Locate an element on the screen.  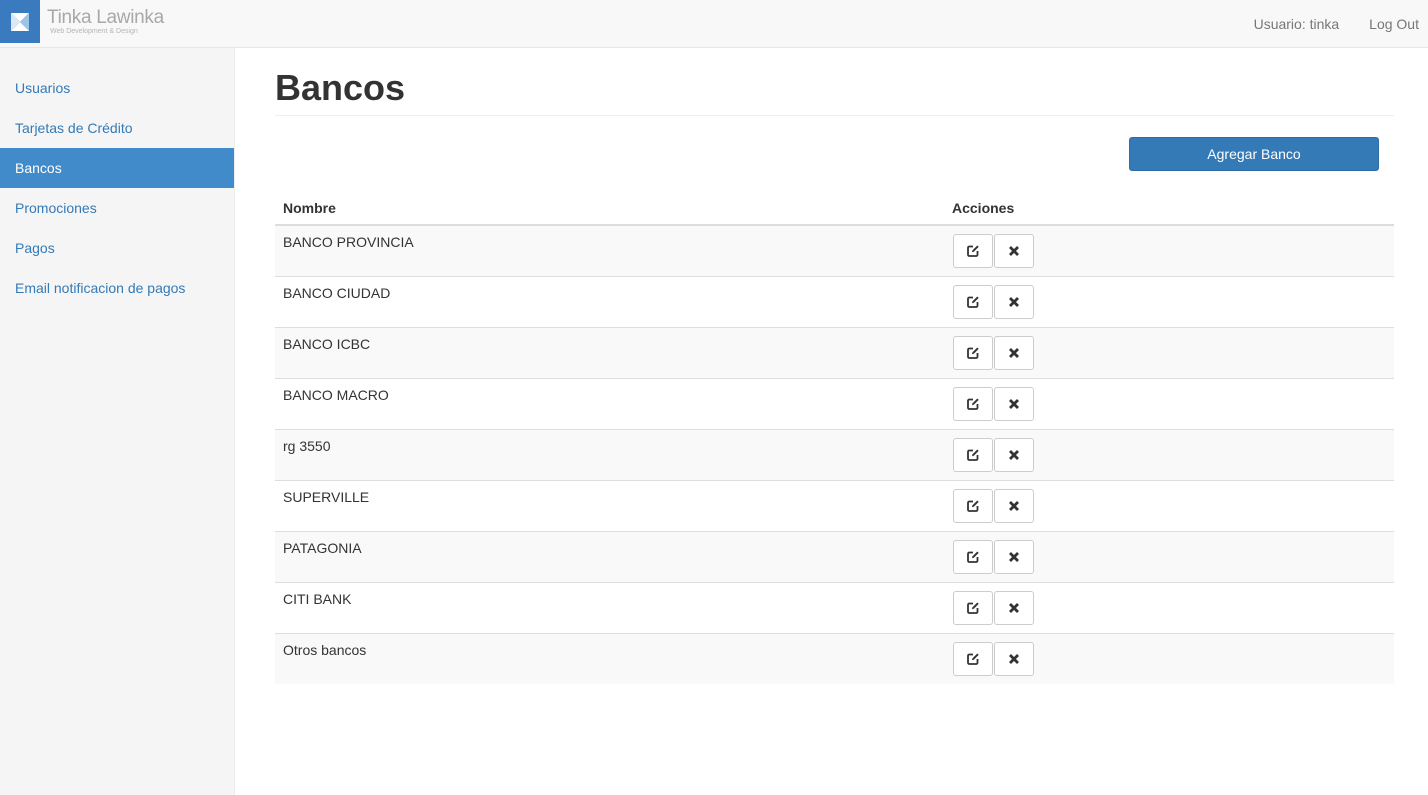
sidebar-item-promociones: Promociones is located at coordinates (117, 208).